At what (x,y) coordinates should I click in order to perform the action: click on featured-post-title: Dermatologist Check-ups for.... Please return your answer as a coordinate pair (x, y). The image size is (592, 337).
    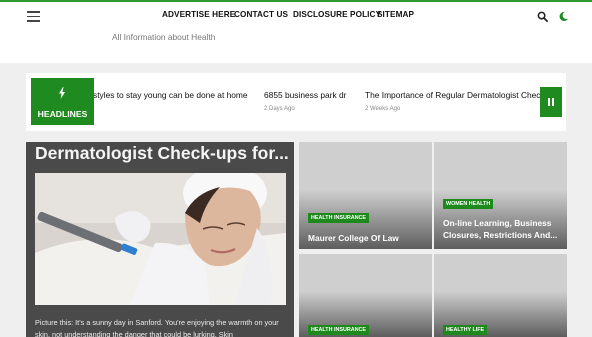
    Looking at the image, I should click on (162, 153).